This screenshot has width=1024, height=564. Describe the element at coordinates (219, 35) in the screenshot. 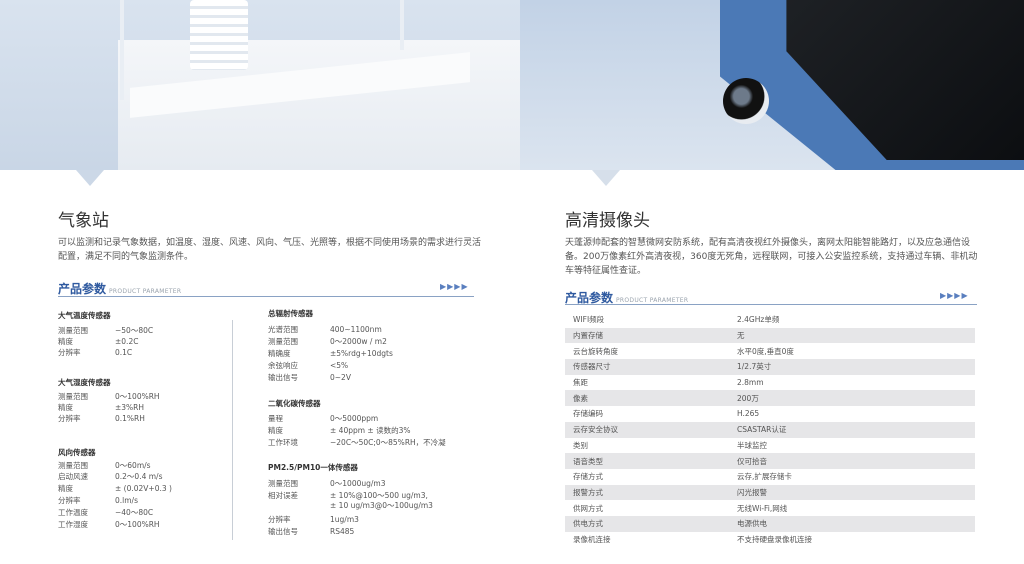

I see `radiation-shield` at that location.